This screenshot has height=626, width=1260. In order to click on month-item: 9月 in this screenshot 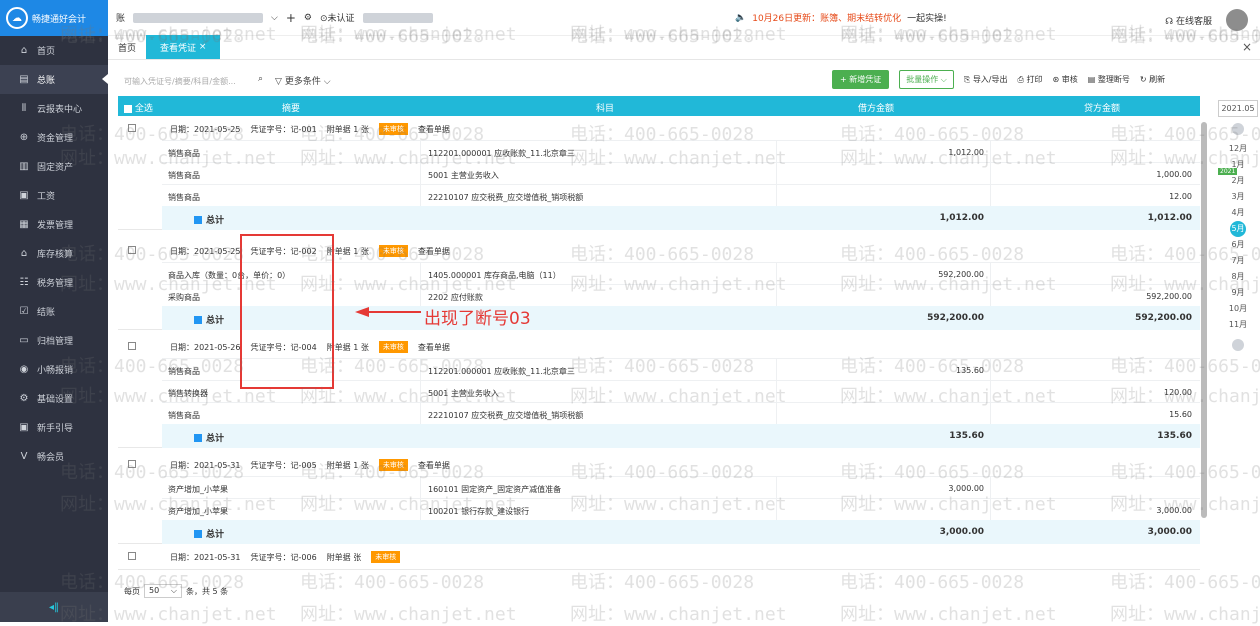, I will do `click(1238, 293)`.